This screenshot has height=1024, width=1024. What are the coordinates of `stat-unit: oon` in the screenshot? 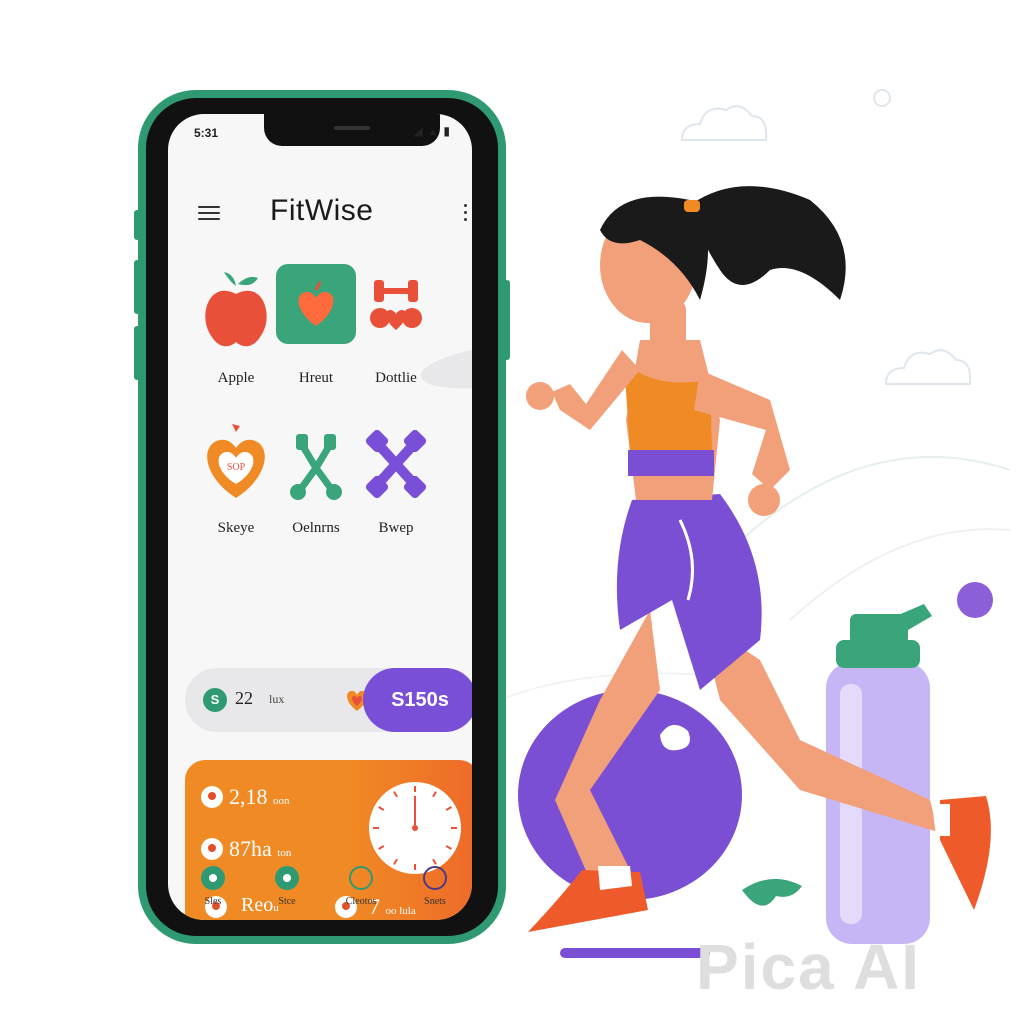 It's located at (281, 801).